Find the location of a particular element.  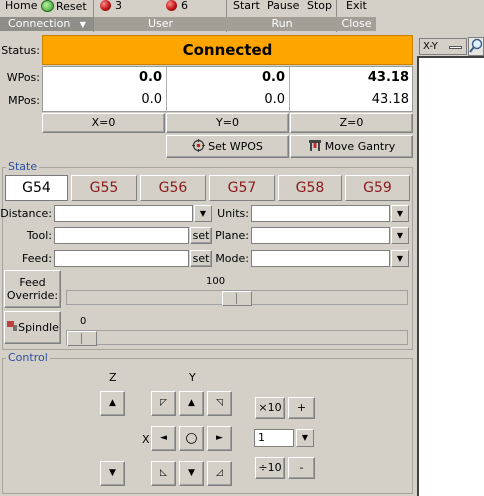

arrow-down-right-icon: ◿ is located at coordinates (219, 473).